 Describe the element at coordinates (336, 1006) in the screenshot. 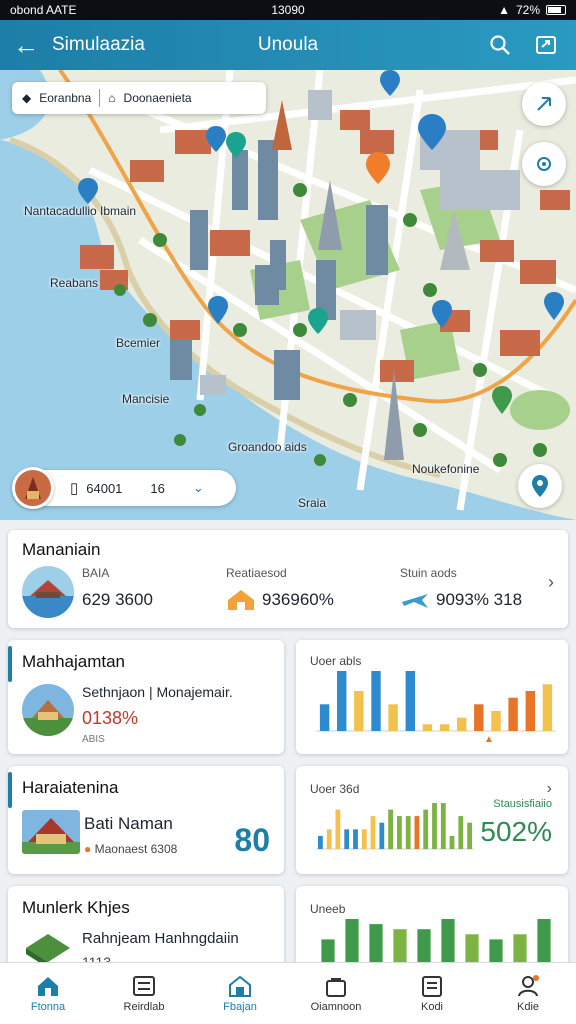

I see `nav-label: Oiamnoon` at that location.